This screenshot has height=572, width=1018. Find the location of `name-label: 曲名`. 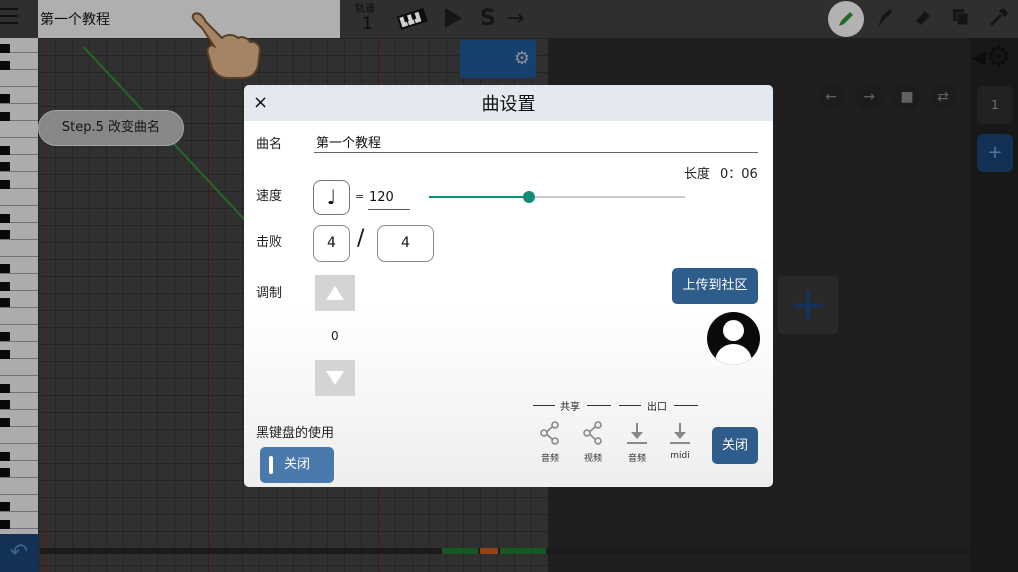

name-label: 曲名 is located at coordinates (269, 144).